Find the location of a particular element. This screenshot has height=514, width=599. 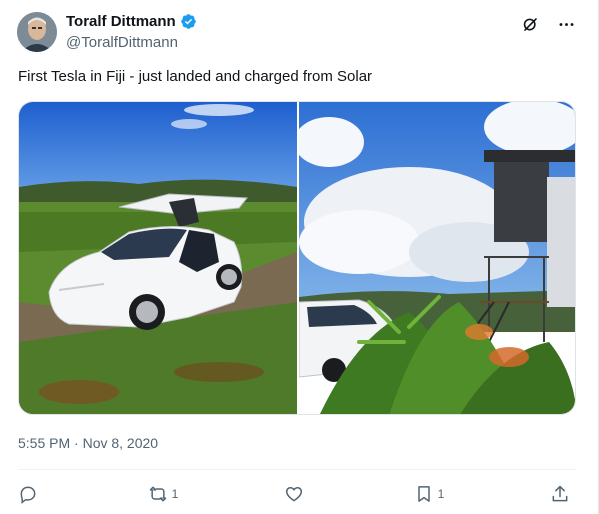

bookmark-count: 1 is located at coordinates (441, 494).